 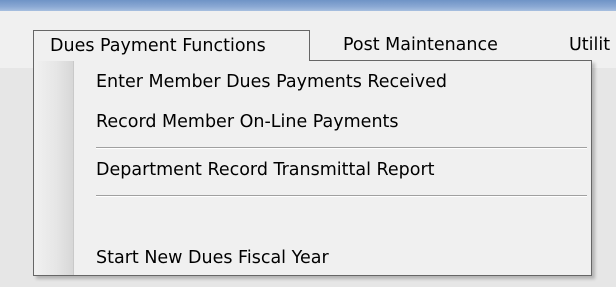 What do you see at coordinates (54, 168) in the screenshot?
I see `dropdown-icon-gutter` at bounding box center [54, 168].